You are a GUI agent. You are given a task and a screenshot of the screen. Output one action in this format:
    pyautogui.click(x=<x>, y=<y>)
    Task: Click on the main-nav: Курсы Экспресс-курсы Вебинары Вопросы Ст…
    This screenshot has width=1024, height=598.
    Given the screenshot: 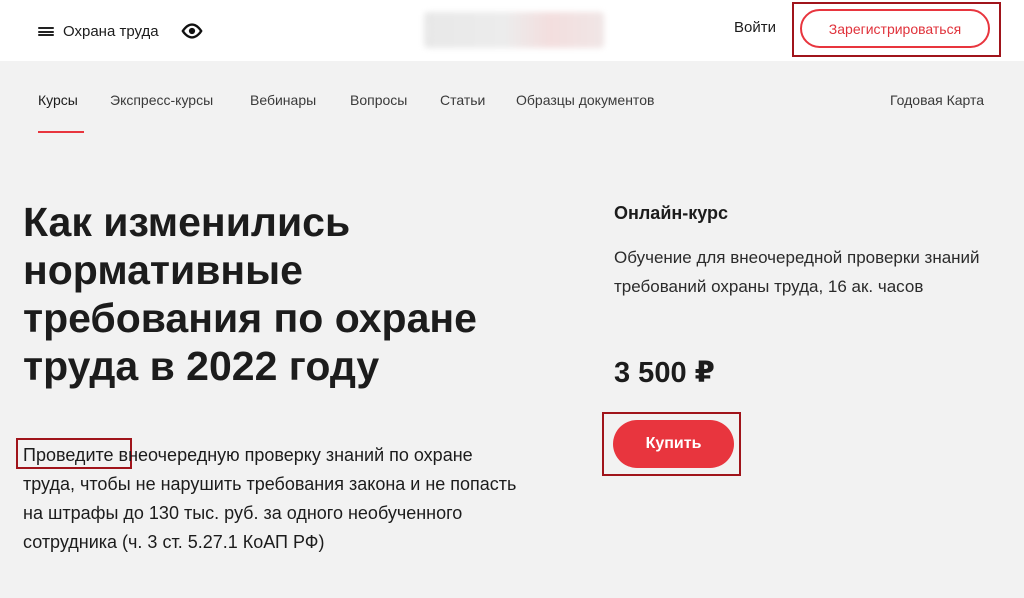 What is the action you would take?
    pyautogui.click(x=512, y=97)
    